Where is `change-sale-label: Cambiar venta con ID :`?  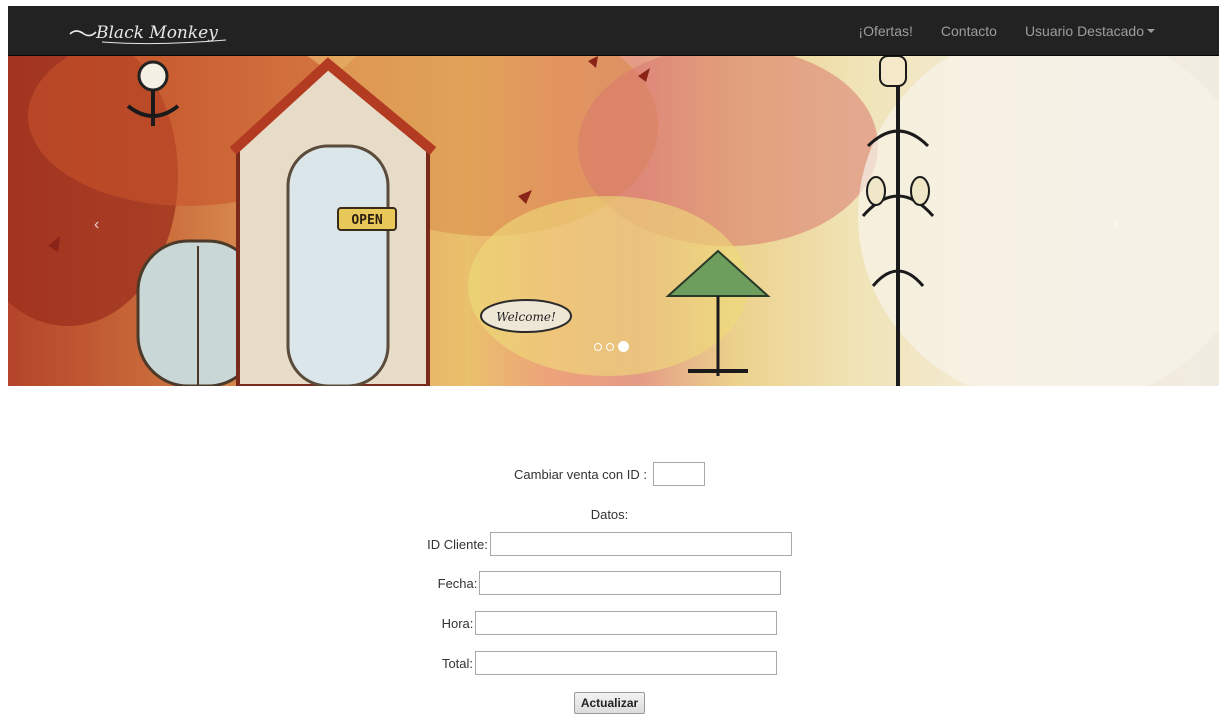
change-sale-label: Cambiar venta con ID : is located at coordinates (580, 474).